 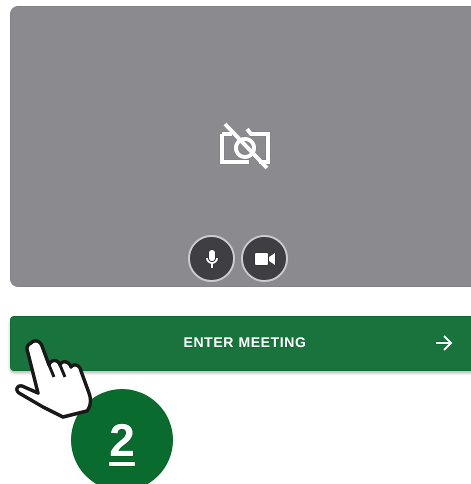 What do you see at coordinates (444, 343) in the screenshot?
I see `arrow-right-icon` at bounding box center [444, 343].